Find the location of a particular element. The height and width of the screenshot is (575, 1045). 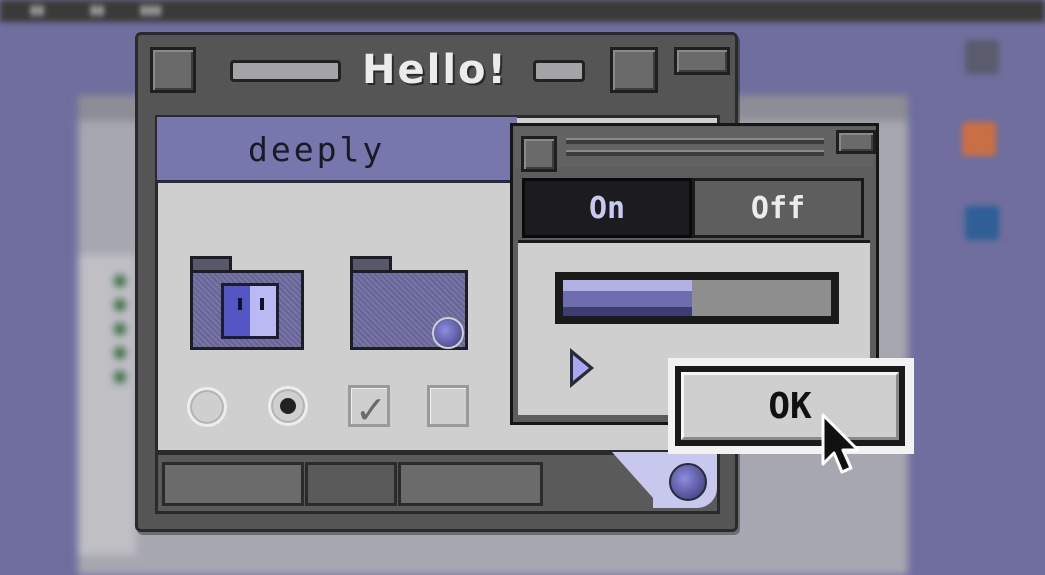

collapse-box-icon is located at coordinates (702, 61).